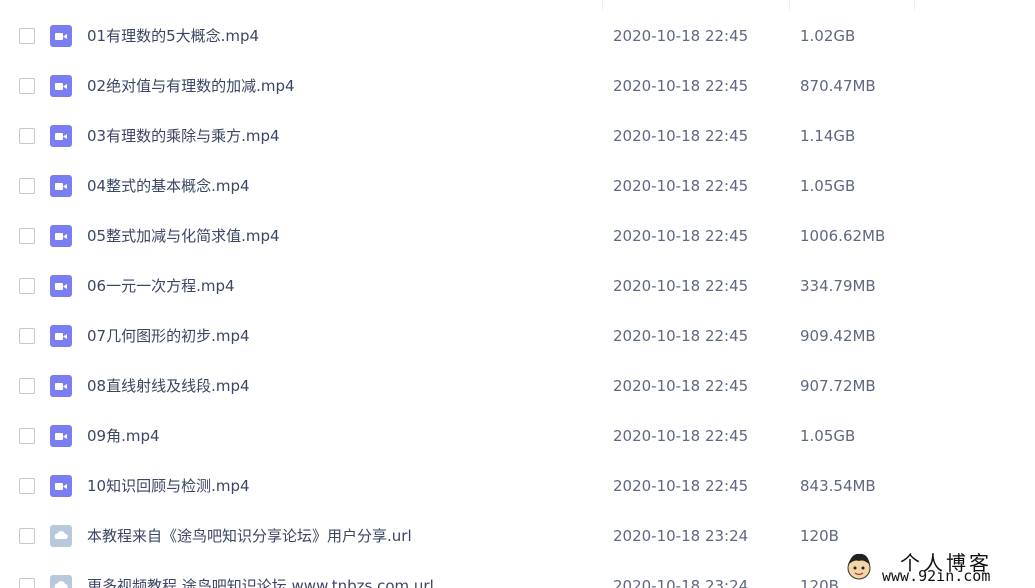 Image resolution: width=1035 pixels, height=588 pixels. Describe the element at coordinates (517, 136) in the screenshot. I see `file-row: 03有理数的乘除与乘方.mp4 2020-10-18 22:45 1.14GB` at that location.